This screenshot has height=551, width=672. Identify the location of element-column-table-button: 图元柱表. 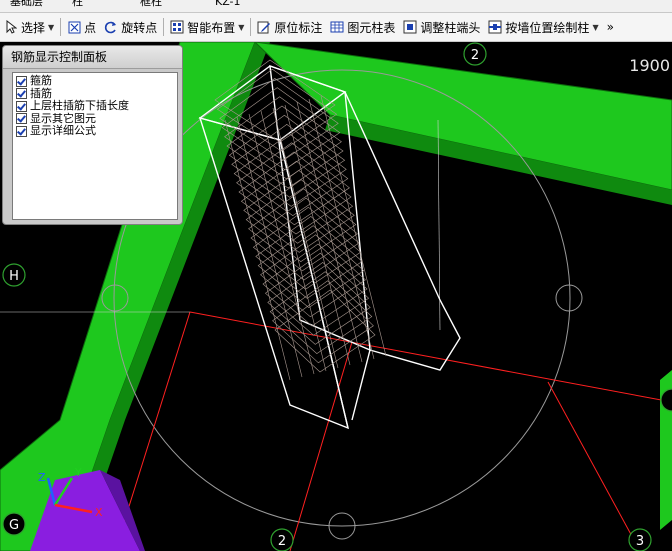
(362, 27).